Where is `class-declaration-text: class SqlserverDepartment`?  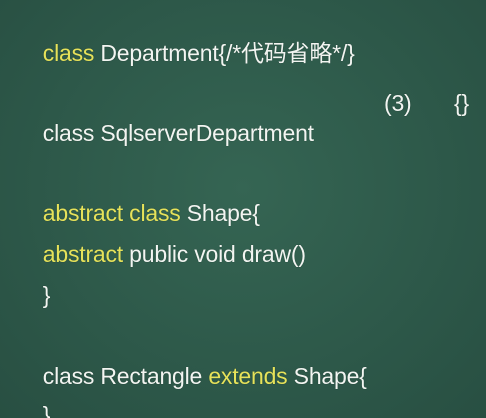 class-declaration-text: class SqlserverDepartment is located at coordinates (178, 133).